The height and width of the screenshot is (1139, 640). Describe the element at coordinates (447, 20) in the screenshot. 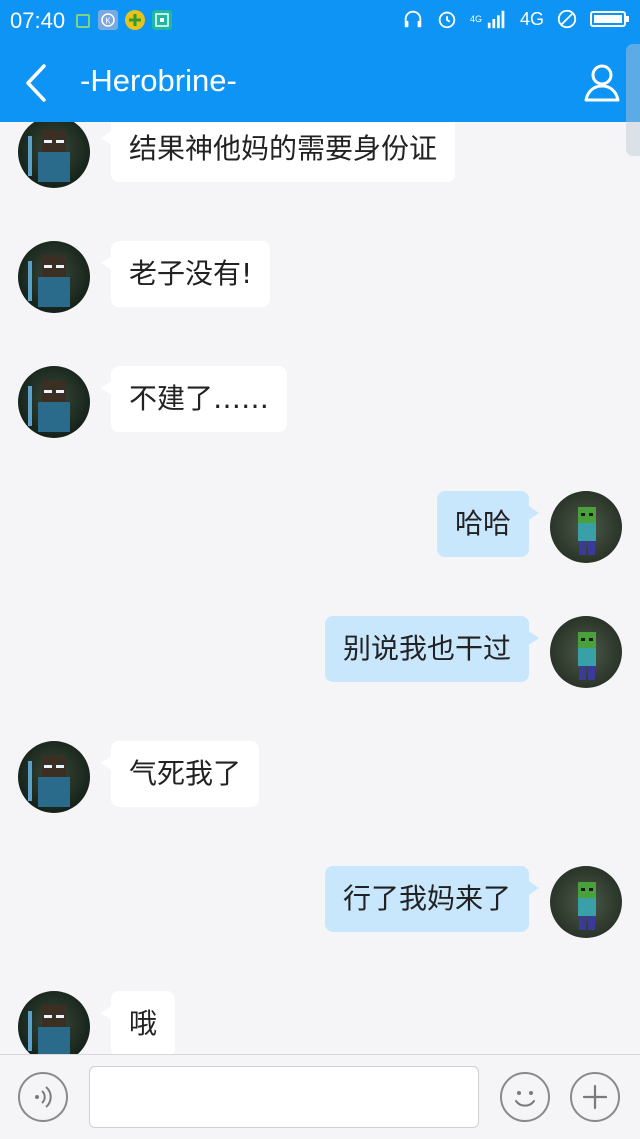

I see `alarm-icon` at that location.